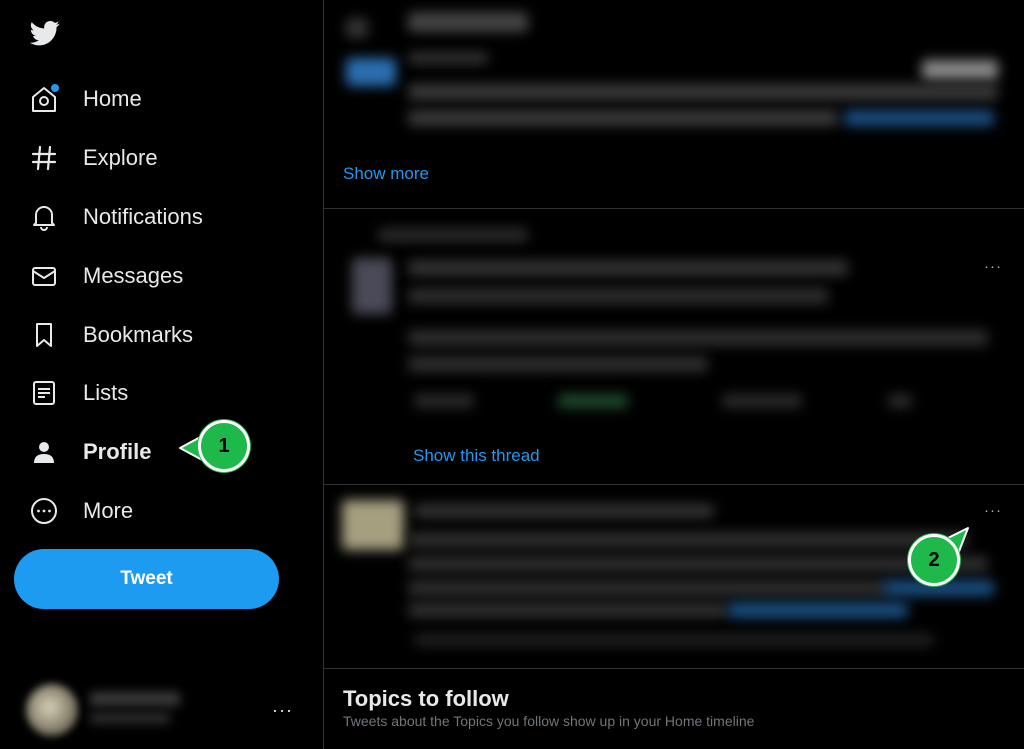 Image resolution: width=1024 pixels, height=749 pixels. I want to click on nav-label: More, so click(108, 510).